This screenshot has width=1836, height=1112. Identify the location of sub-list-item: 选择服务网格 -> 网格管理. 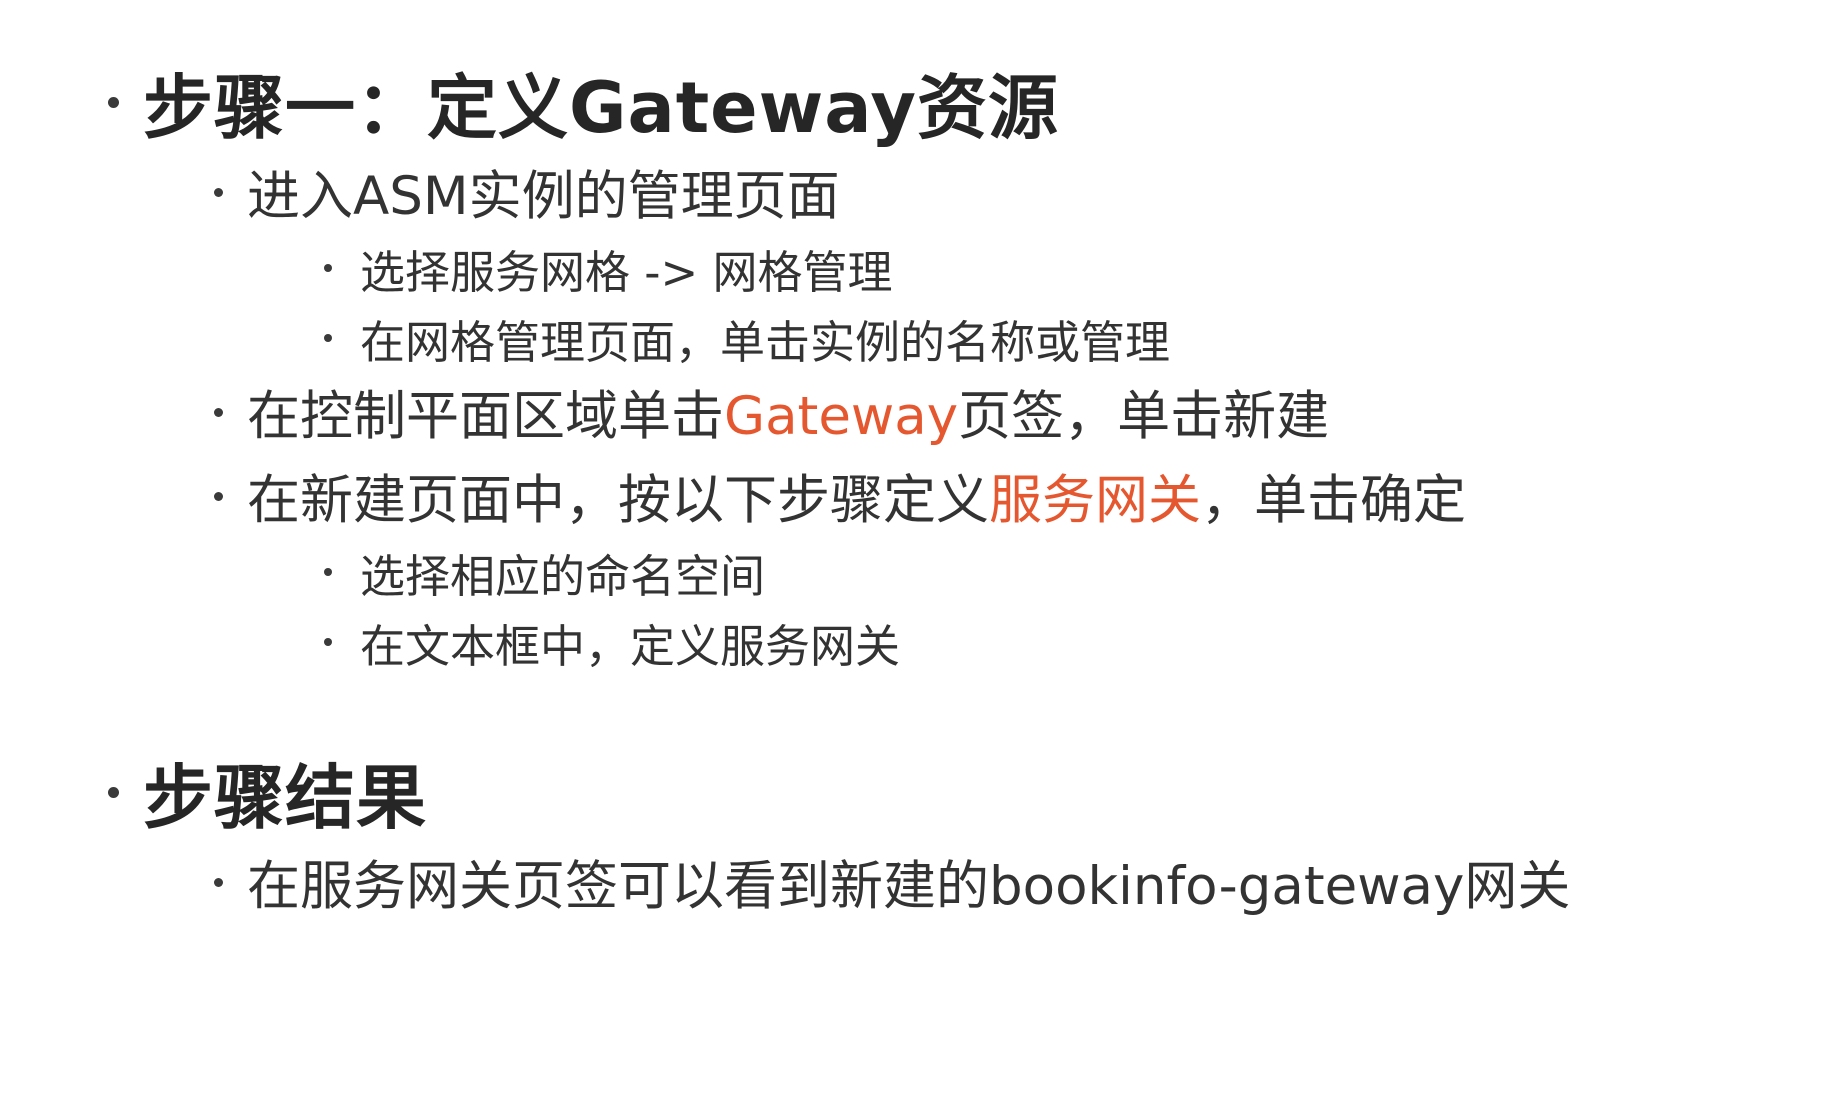
(608, 269).